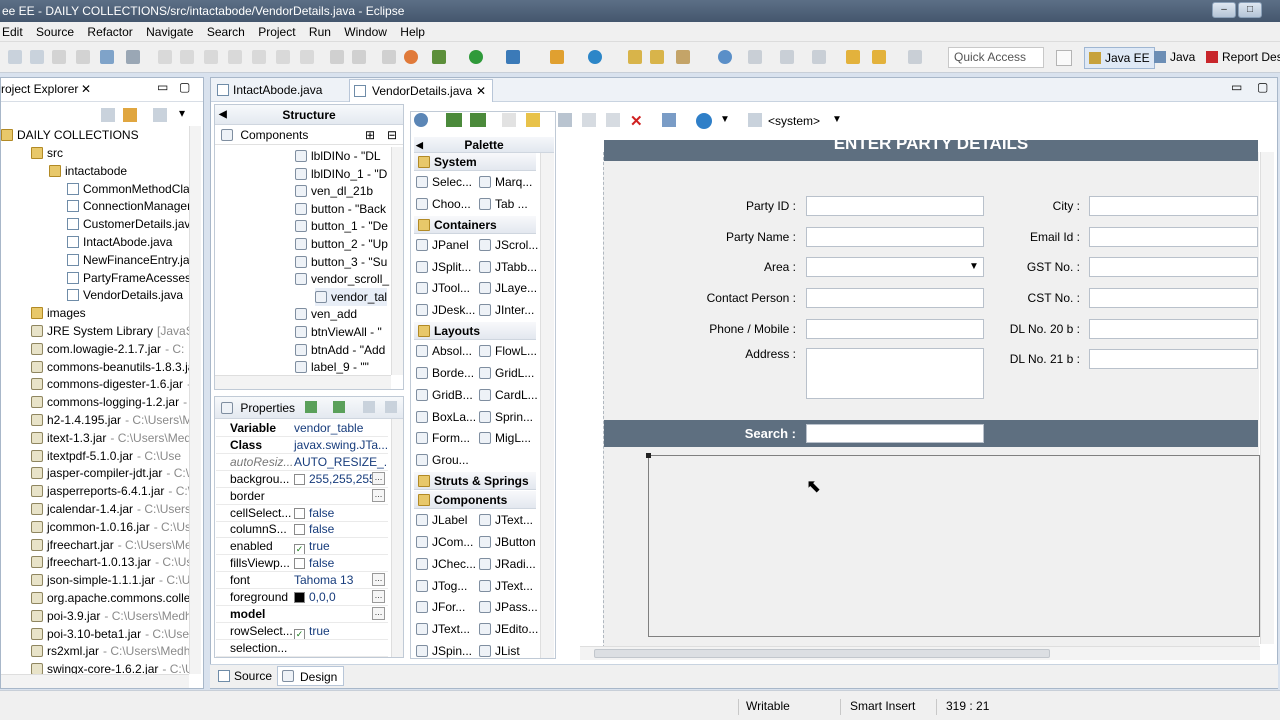 This screenshot has width=1280, height=720. What do you see at coordinates (996, 57) in the screenshot?
I see `quick-access-field: Quick Access` at bounding box center [996, 57].